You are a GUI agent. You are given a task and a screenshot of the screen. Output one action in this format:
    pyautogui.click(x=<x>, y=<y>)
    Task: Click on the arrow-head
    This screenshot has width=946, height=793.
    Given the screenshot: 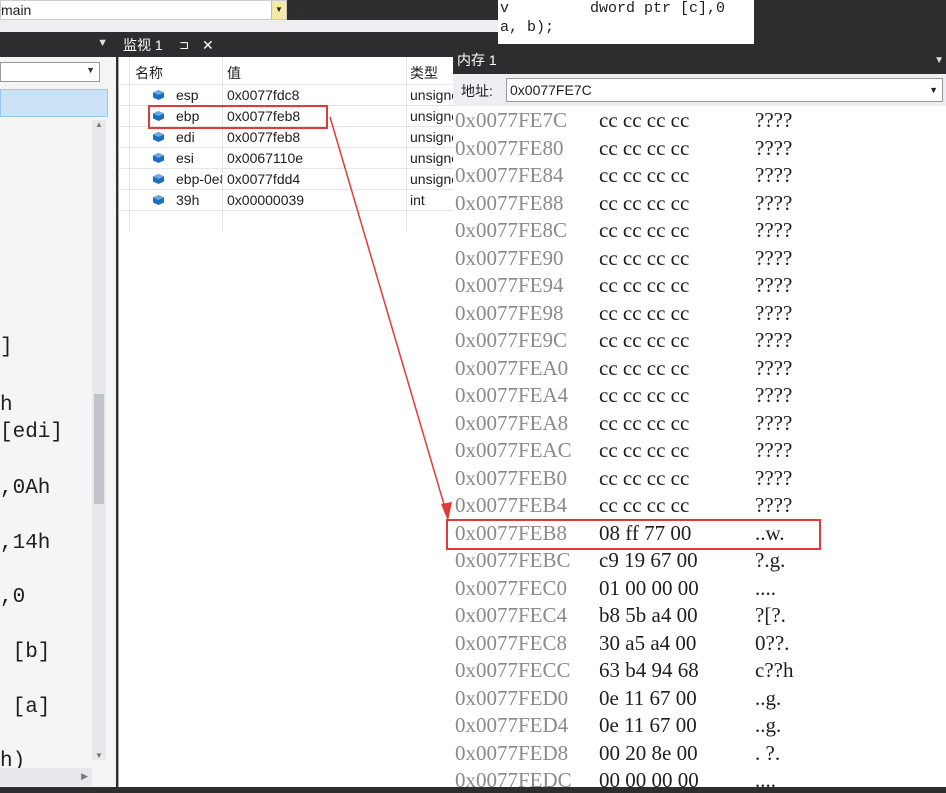 What is the action you would take?
    pyautogui.click(x=446, y=511)
    